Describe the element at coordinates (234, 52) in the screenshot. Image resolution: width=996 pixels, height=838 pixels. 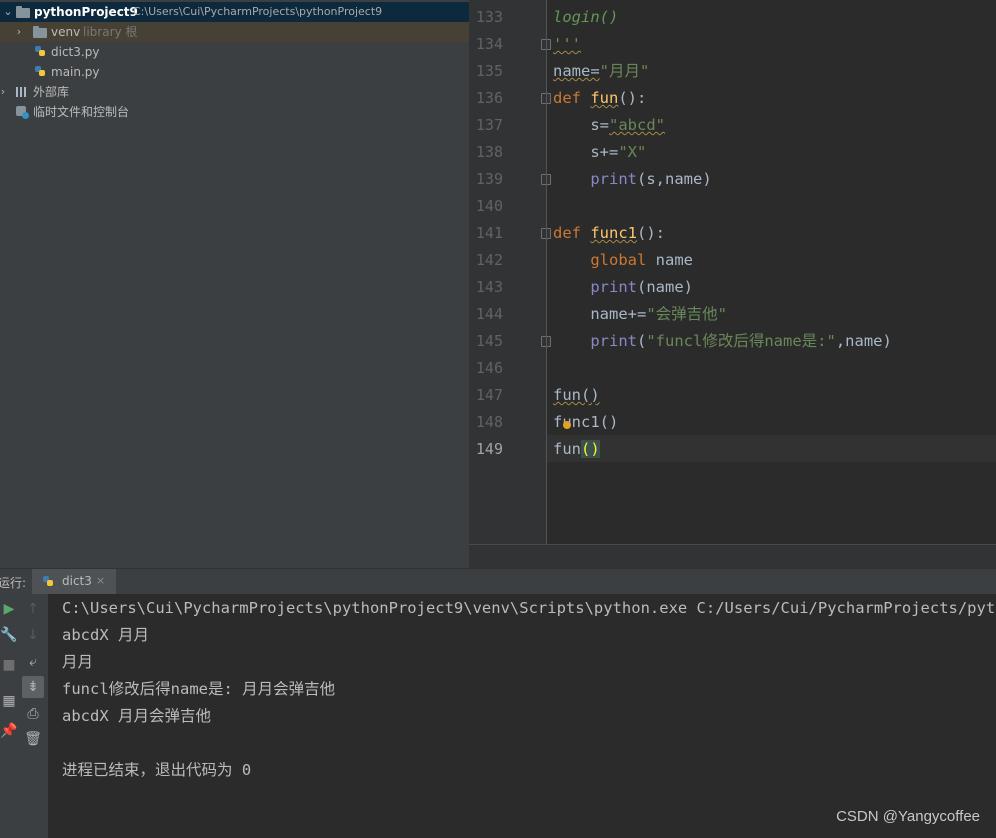
I see `tree-item-dict3: dict3.py` at that location.